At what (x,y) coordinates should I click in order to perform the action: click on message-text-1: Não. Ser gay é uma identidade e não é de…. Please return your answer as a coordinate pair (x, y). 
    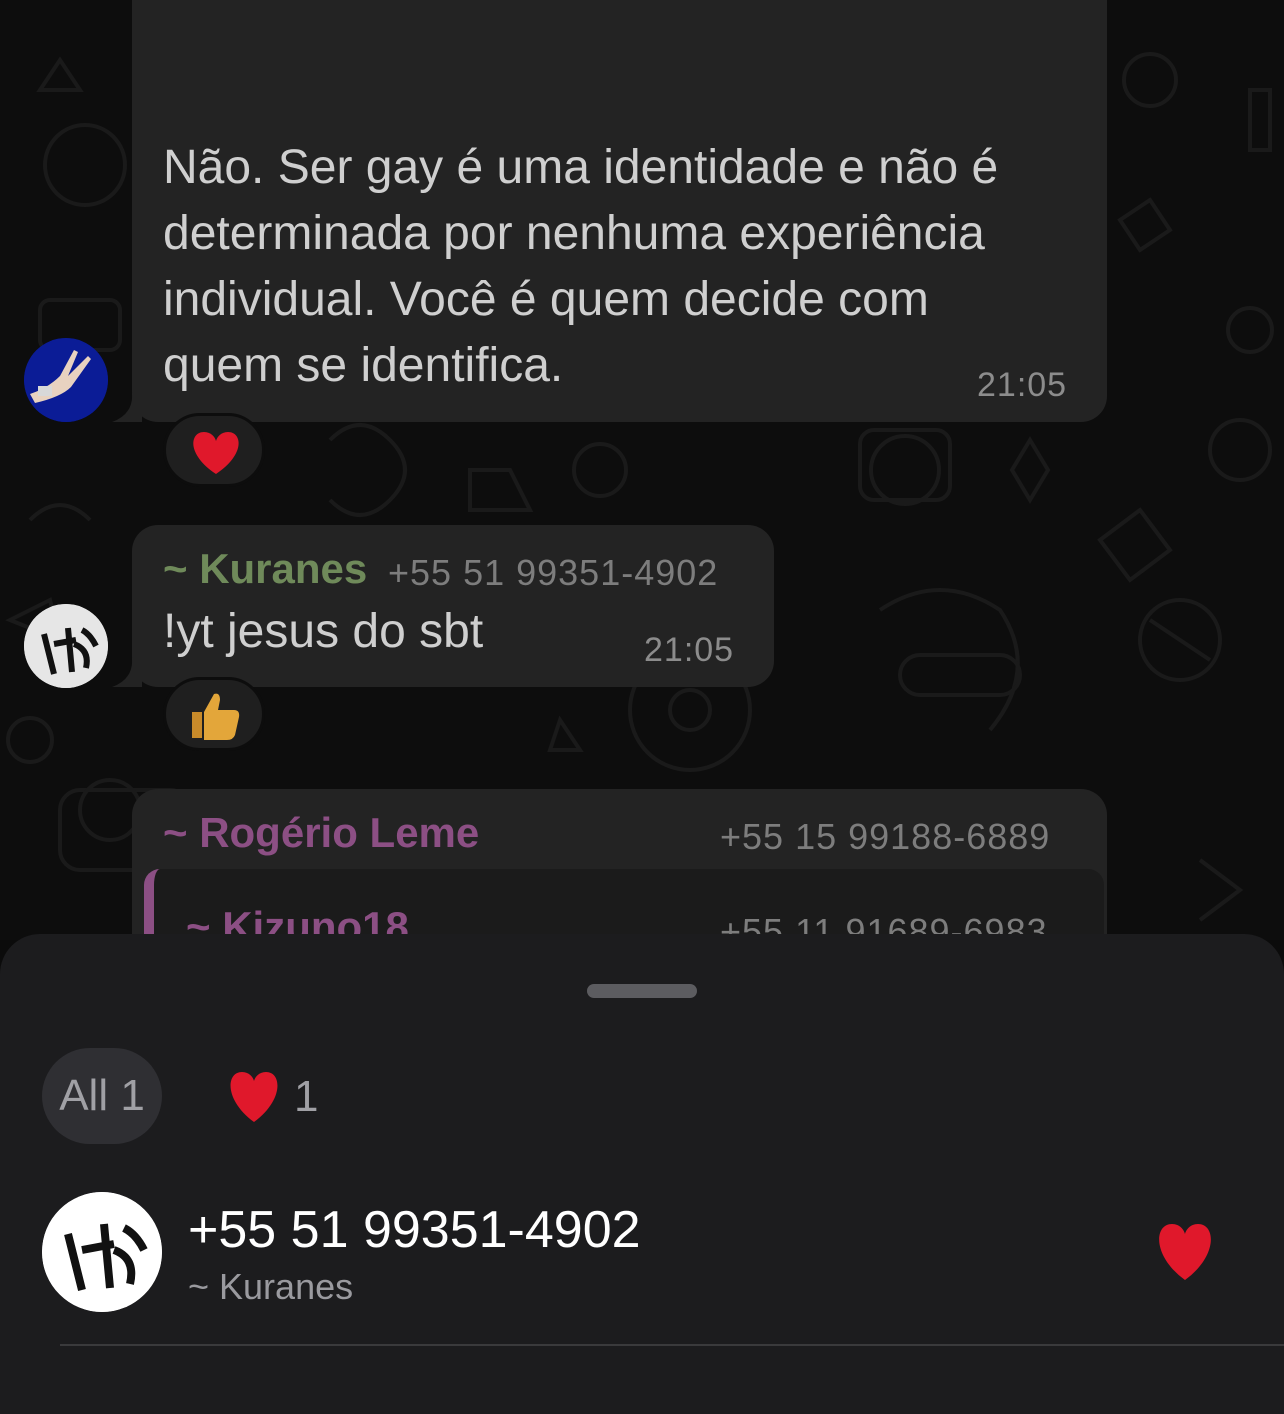
    Looking at the image, I should click on (581, 266).